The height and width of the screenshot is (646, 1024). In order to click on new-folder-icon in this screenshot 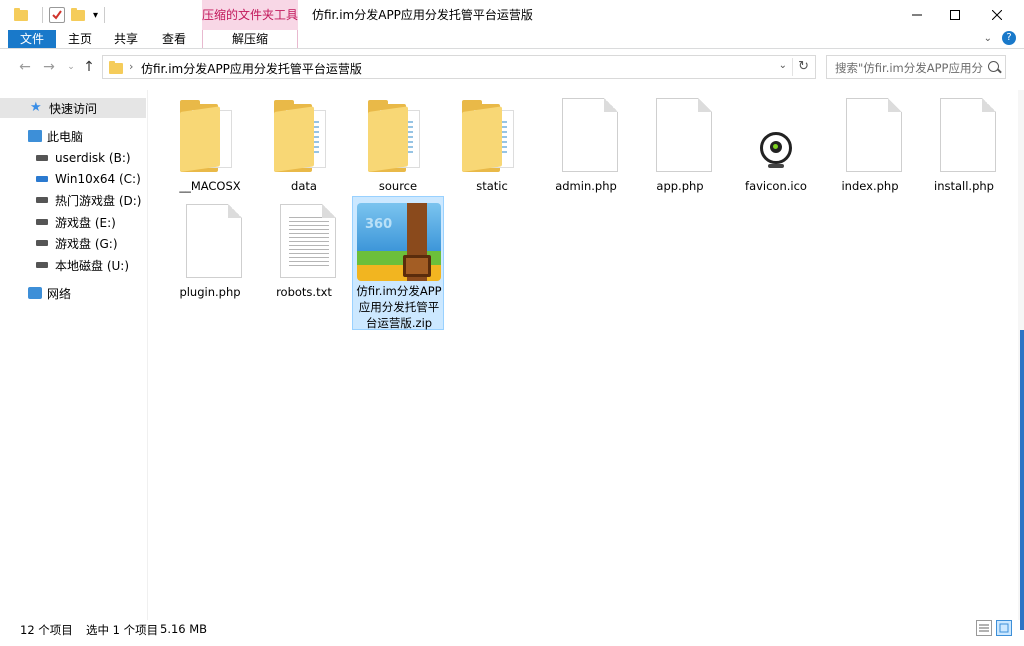, I will do `click(79, 15)`.